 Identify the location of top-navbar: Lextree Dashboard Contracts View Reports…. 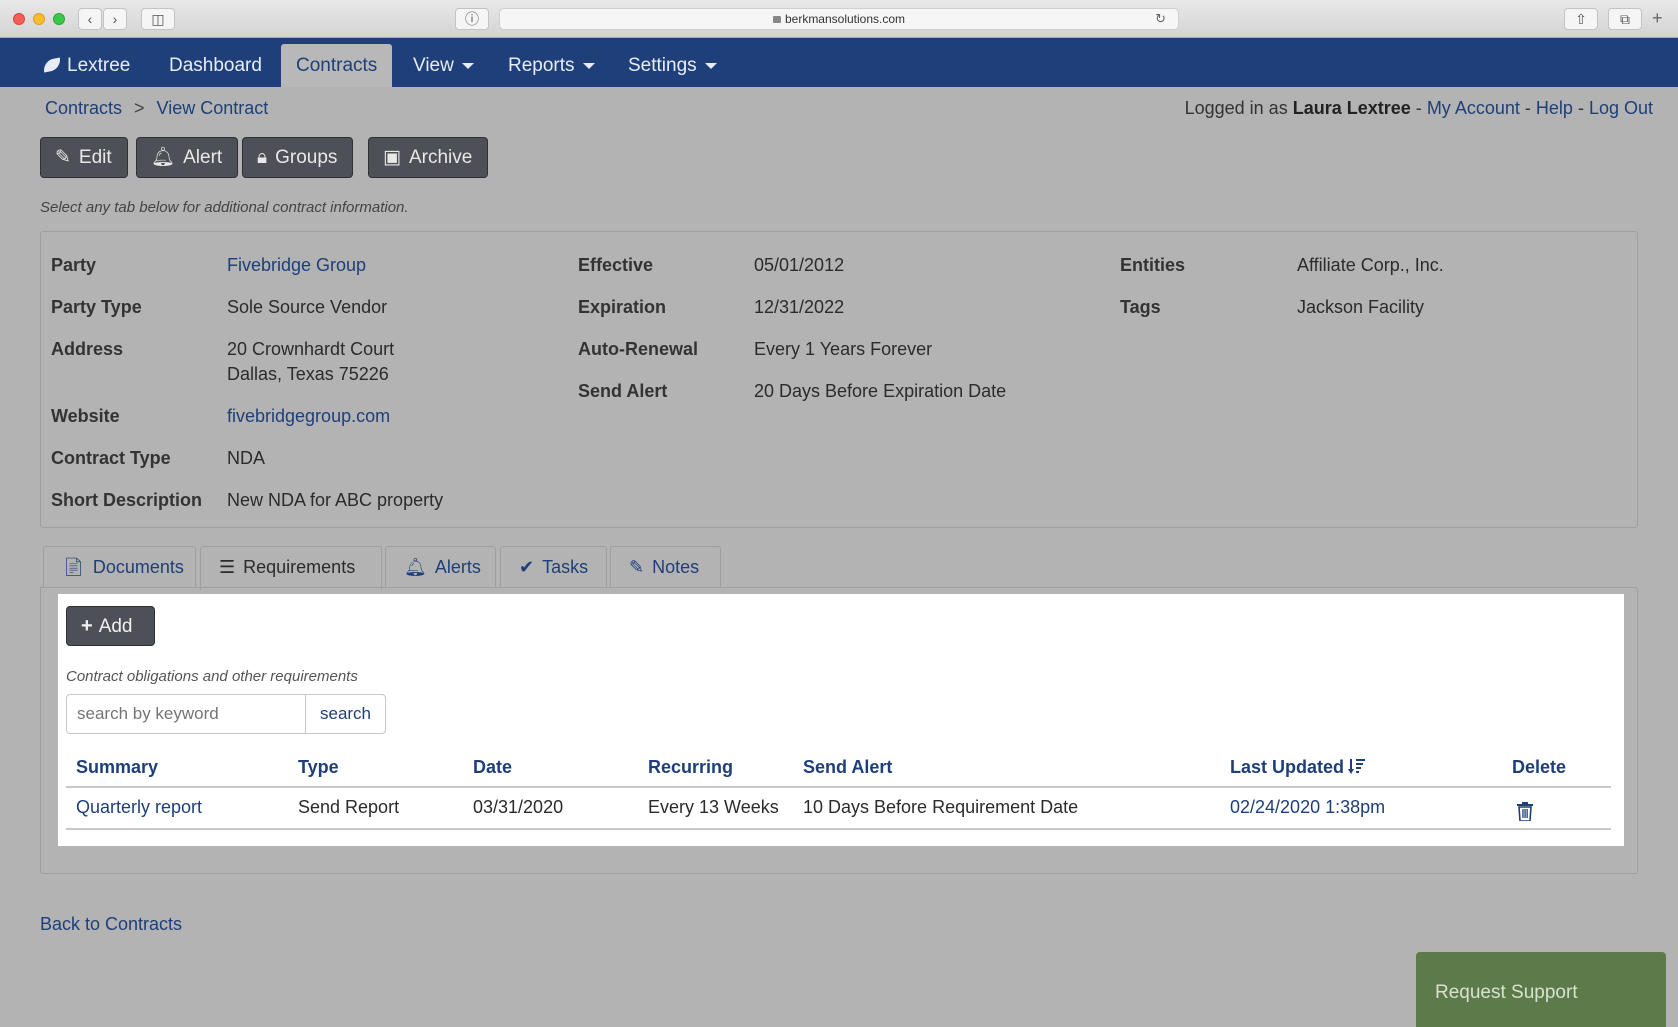
(839, 62).